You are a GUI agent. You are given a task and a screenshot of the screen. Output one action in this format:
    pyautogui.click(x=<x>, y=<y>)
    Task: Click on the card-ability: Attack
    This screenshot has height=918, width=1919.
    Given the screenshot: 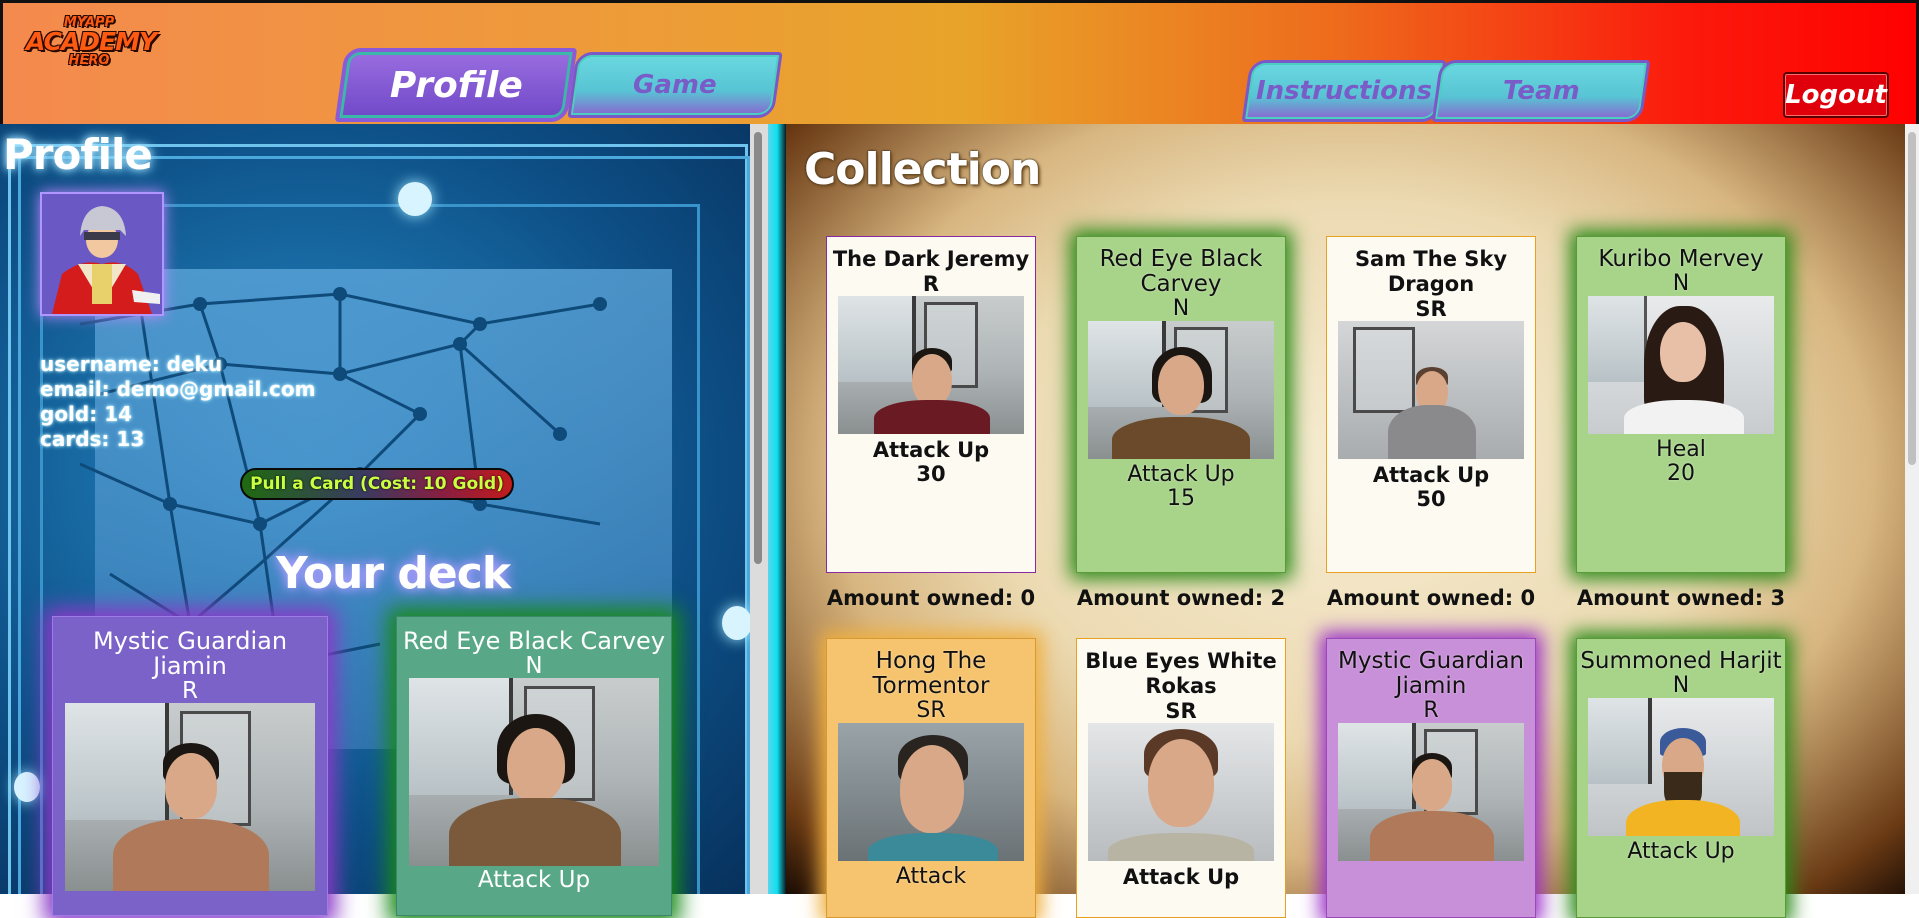 What is the action you would take?
    pyautogui.click(x=931, y=876)
    